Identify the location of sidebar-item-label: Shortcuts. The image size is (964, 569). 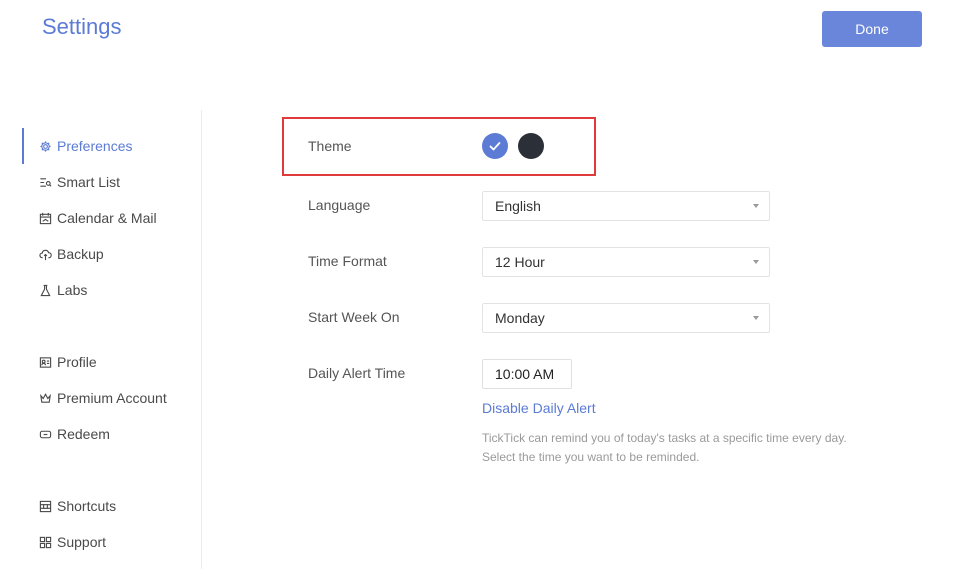
(87, 506).